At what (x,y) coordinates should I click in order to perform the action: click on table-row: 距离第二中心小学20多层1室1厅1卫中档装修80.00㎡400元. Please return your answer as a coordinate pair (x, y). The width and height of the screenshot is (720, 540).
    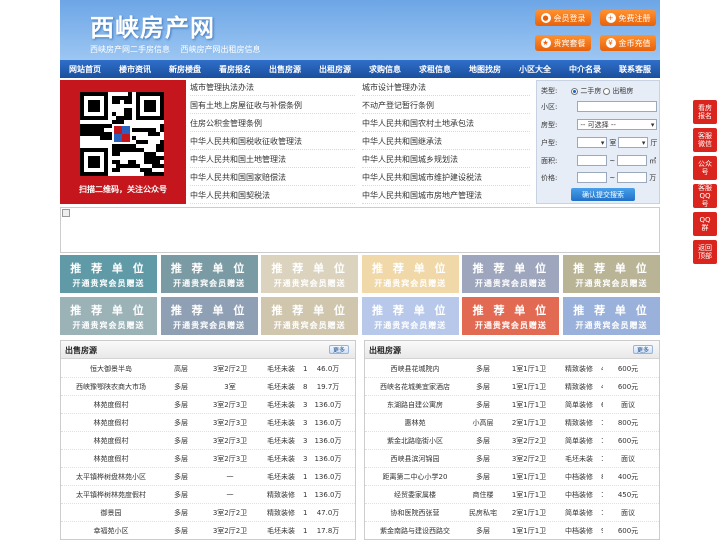
    Looking at the image, I should click on (512, 477).